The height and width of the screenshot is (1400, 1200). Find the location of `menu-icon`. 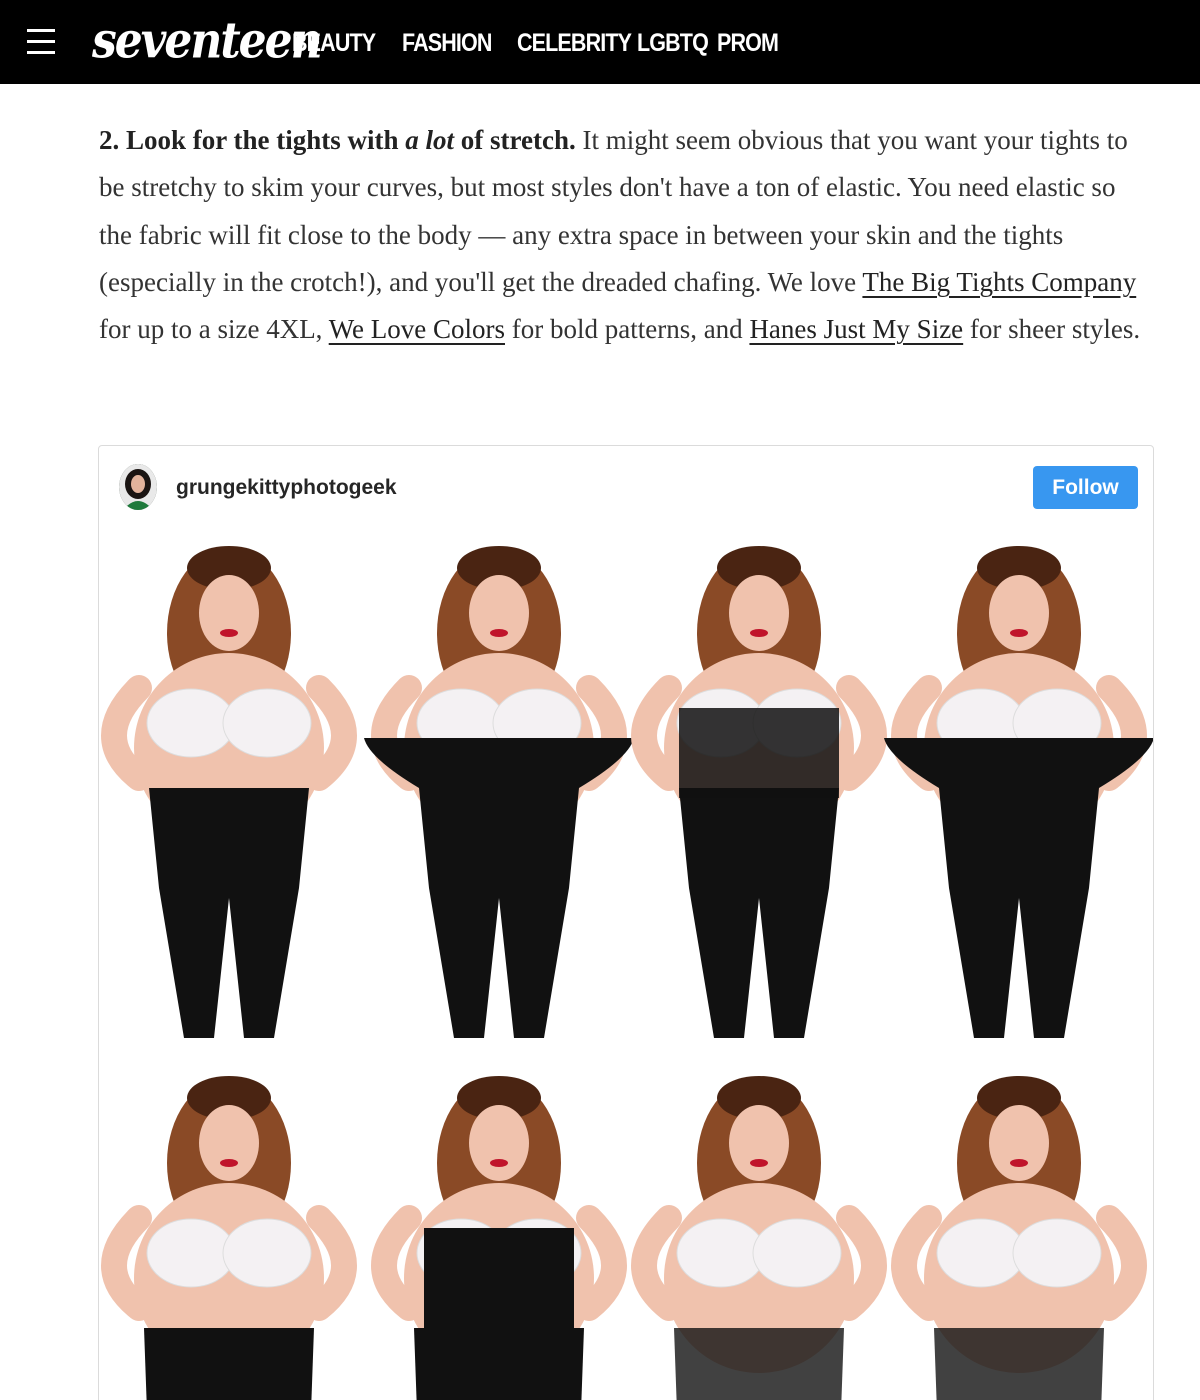

menu-icon is located at coordinates (41, 42).